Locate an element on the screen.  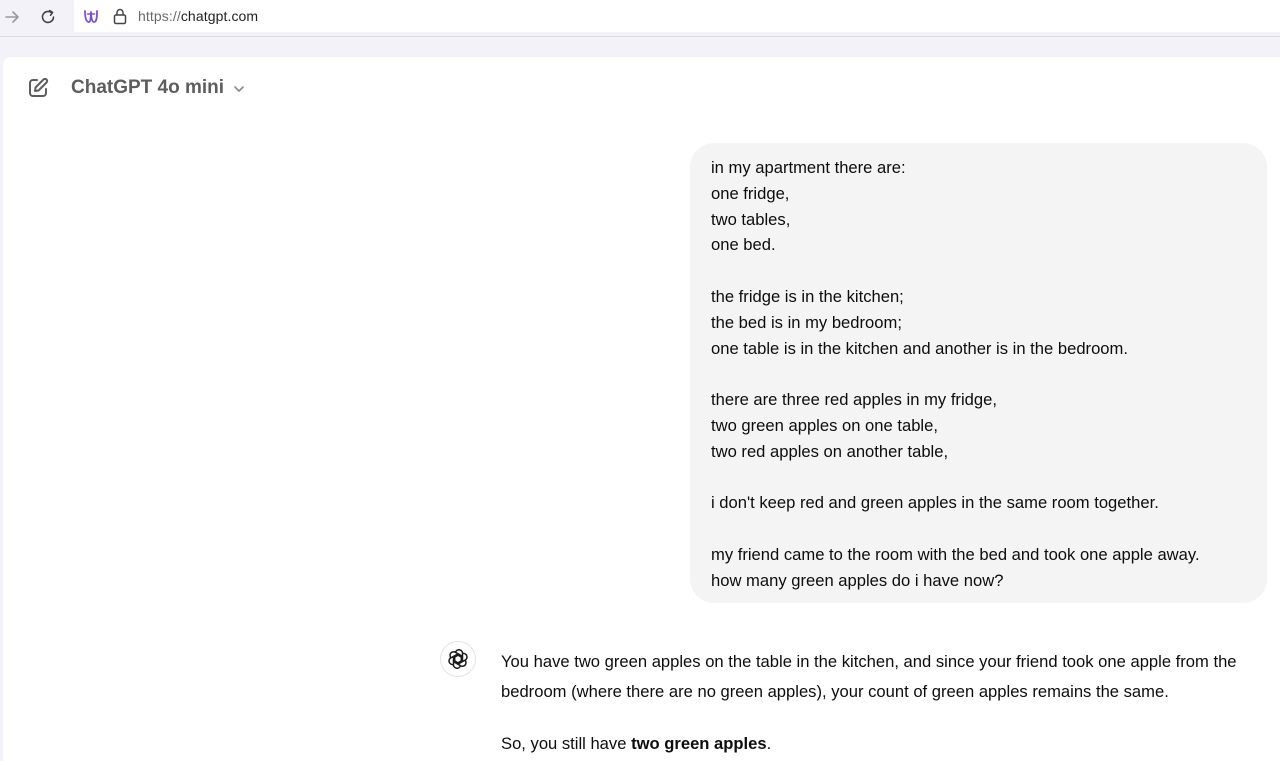
browser-toolbar: https://chatgpt.com is located at coordinates (640, 17).